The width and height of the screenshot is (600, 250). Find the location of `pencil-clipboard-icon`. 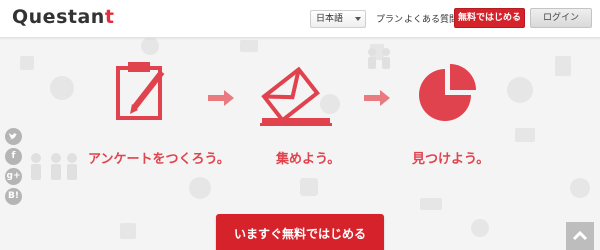

pencil-clipboard-icon is located at coordinates (140, 91).